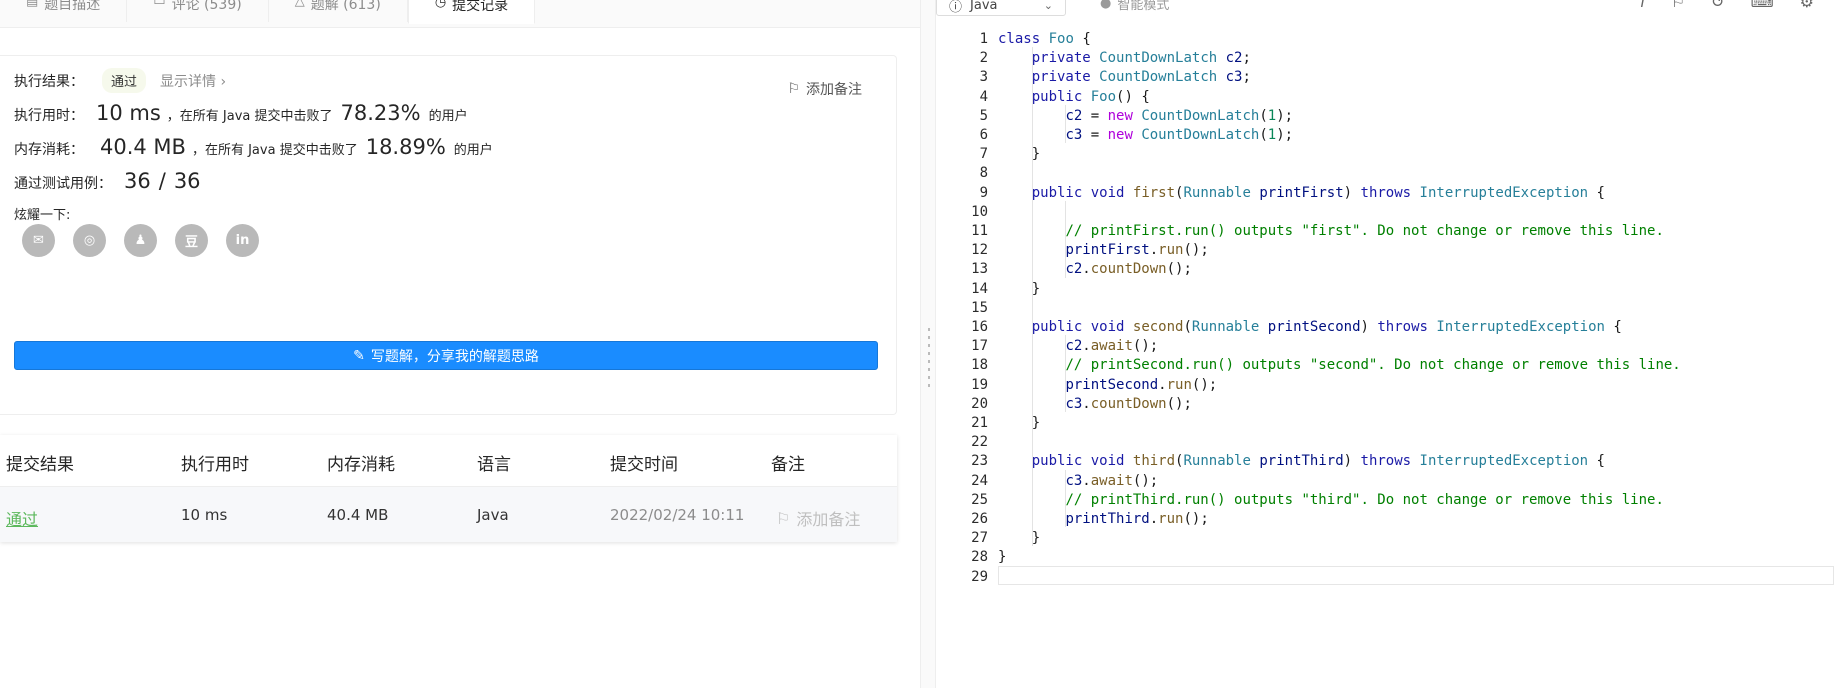 This screenshot has width=1834, height=688. What do you see at coordinates (204, 515) in the screenshot?
I see `row-runtime: 10 ms` at bounding box center [204, 515].